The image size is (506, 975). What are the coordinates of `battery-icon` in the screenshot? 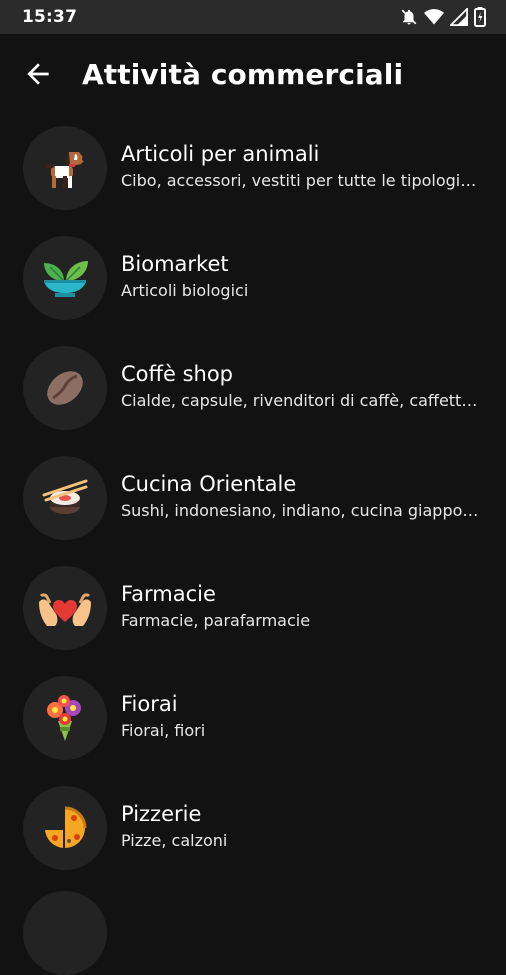 It's located at (480, 17).